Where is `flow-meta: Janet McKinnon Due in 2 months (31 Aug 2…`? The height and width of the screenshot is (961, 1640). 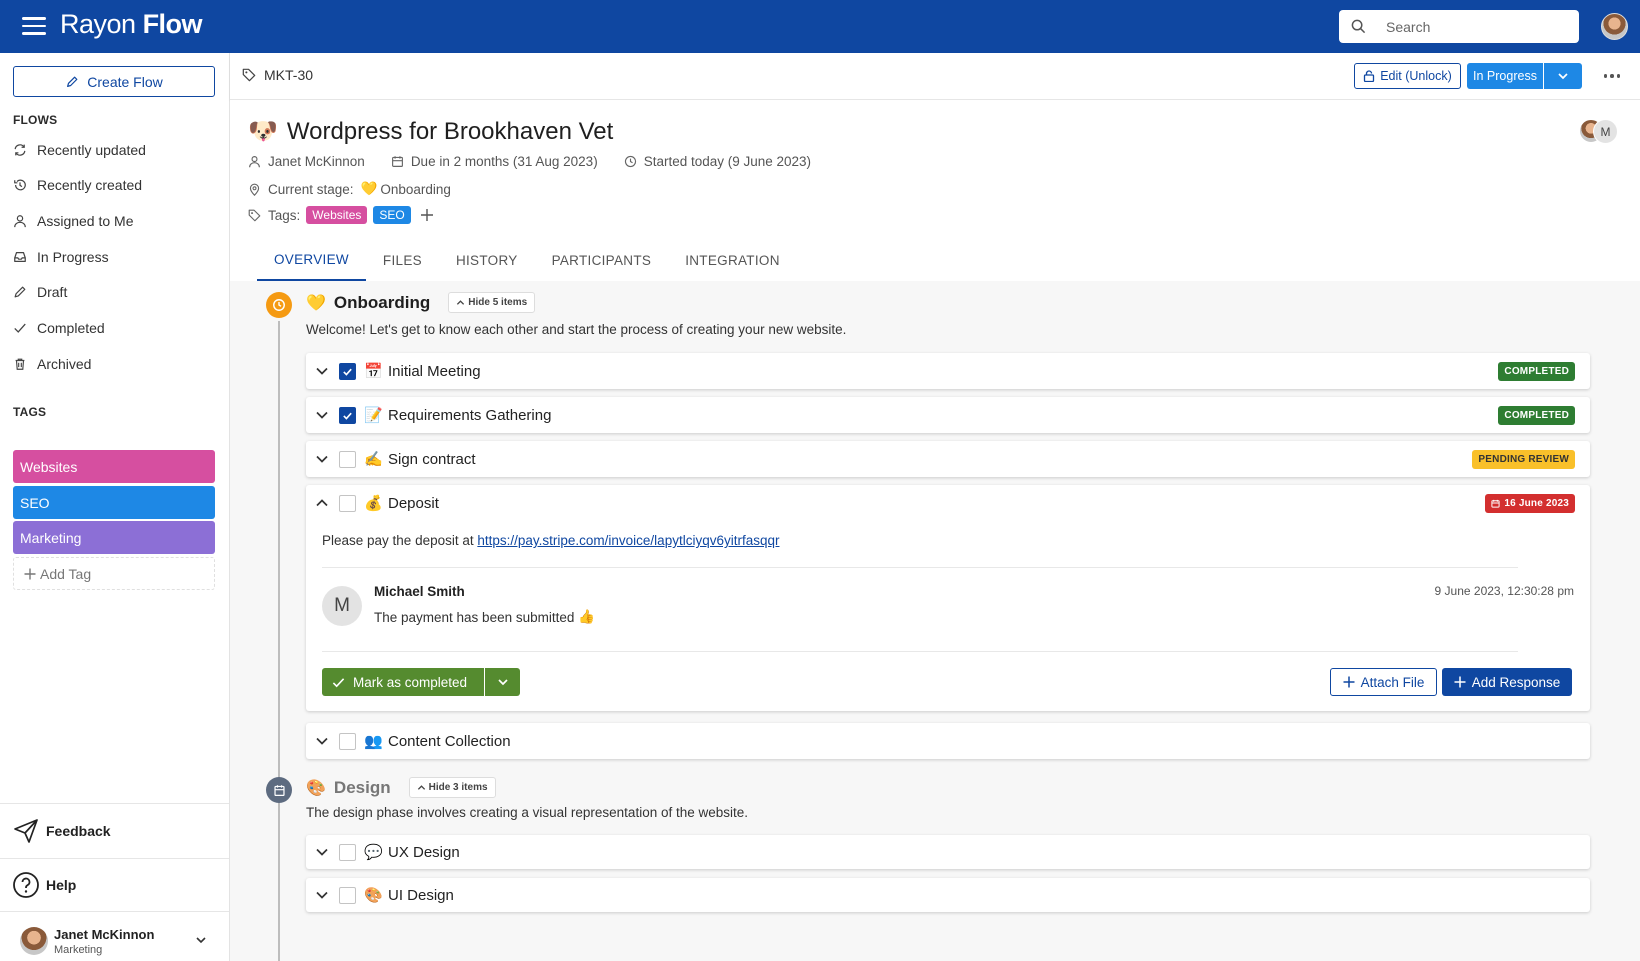
flow-meta: Janet McKinnon Due in 2 months (31 Aug 2… is located at coordinates (542, 161).